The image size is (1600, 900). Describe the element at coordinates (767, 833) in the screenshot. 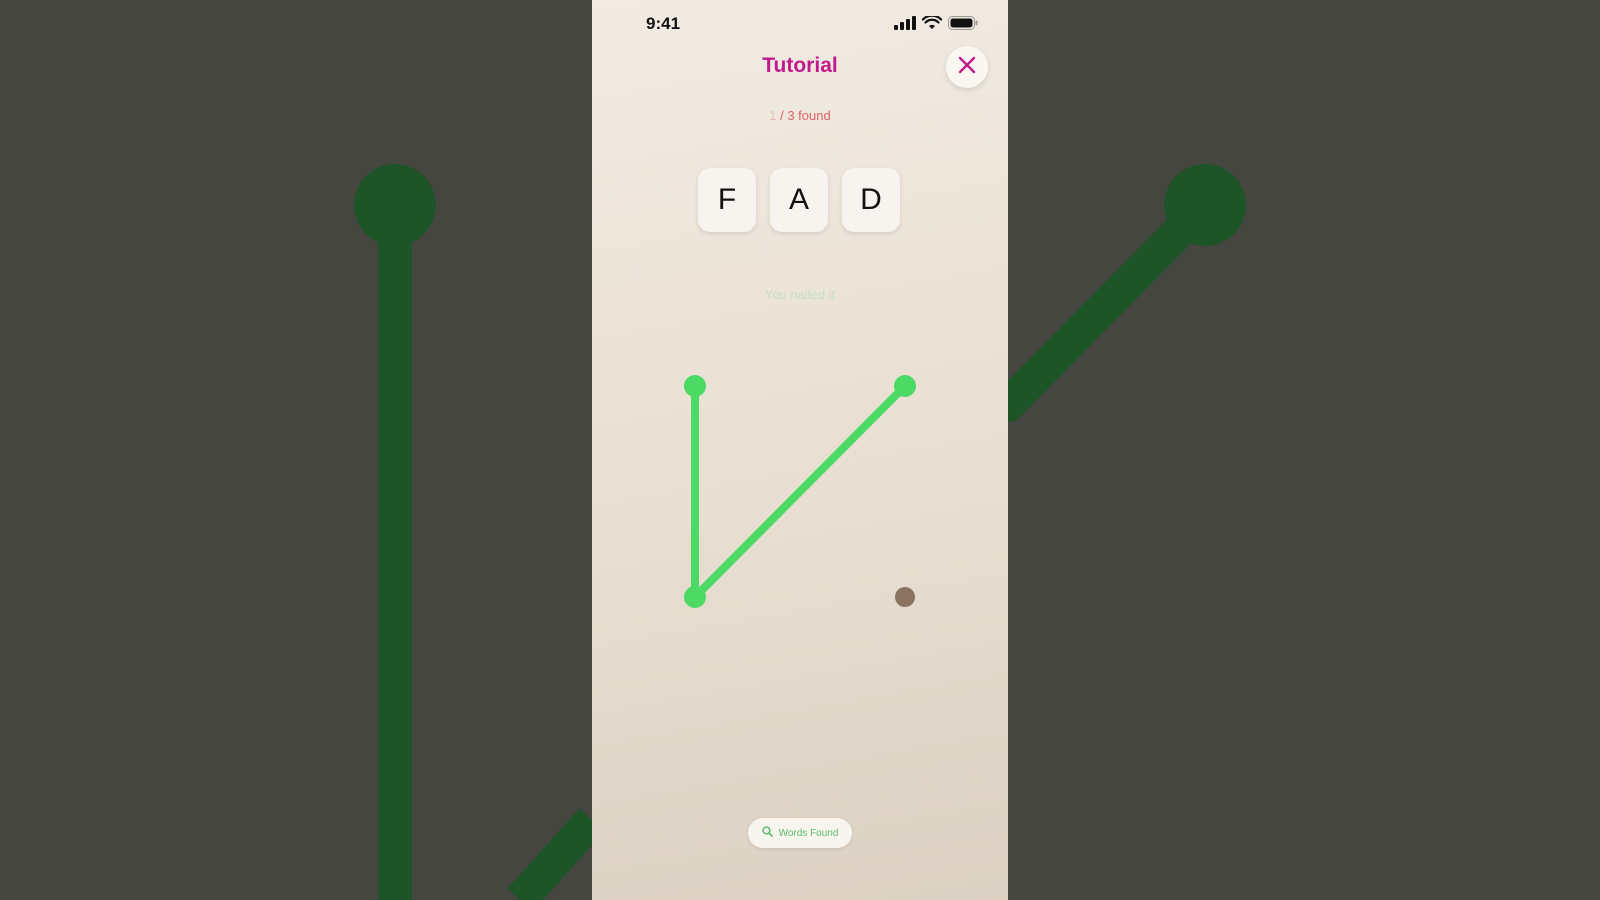

I see `search-icon` at that location.